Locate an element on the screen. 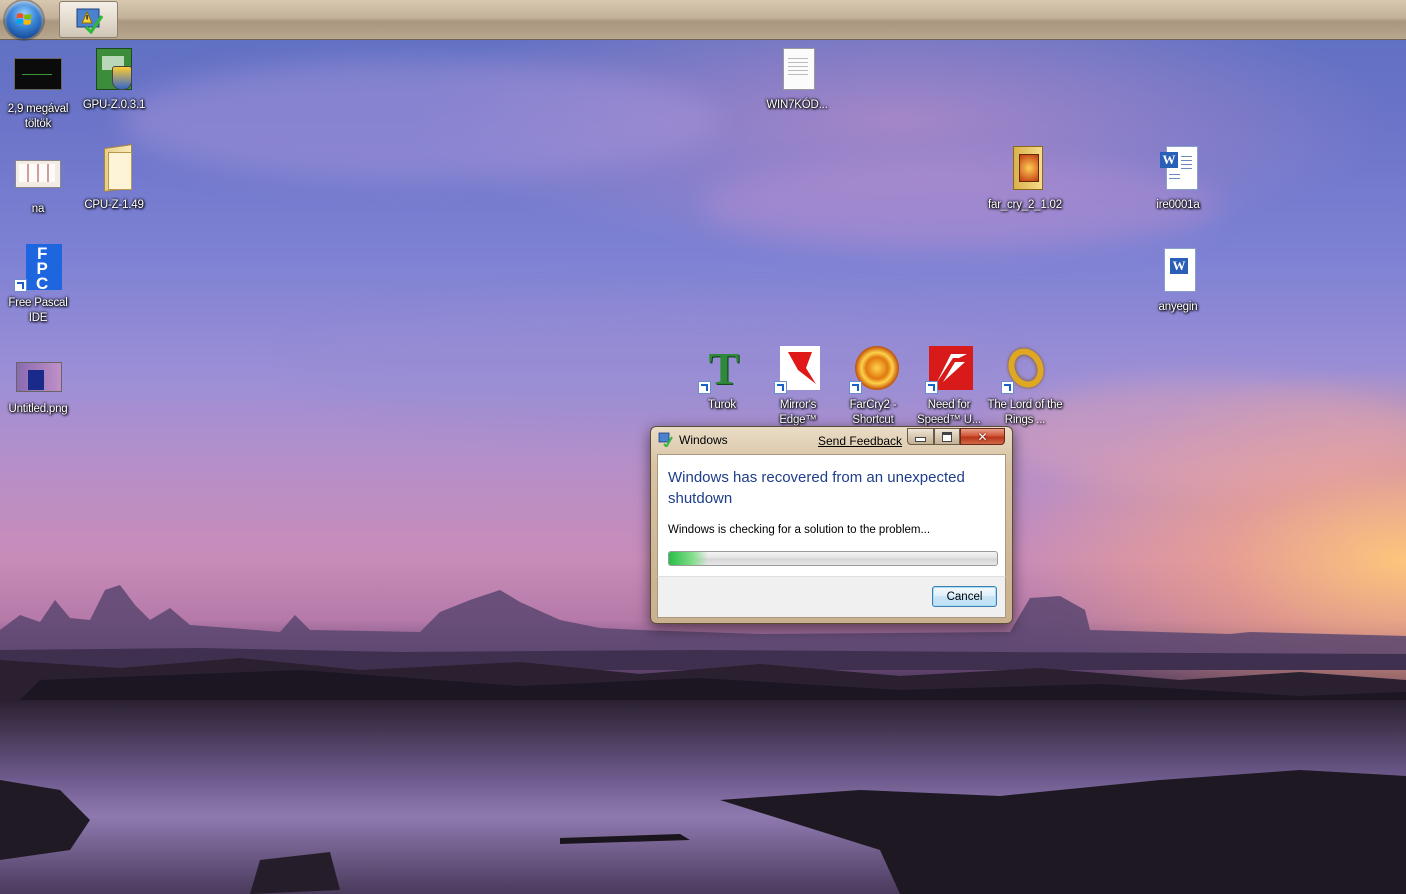 This screenshot has height=894, width=1406. desktop-icon-label: Free Pascal IDE is located at coordinates (38, 310).